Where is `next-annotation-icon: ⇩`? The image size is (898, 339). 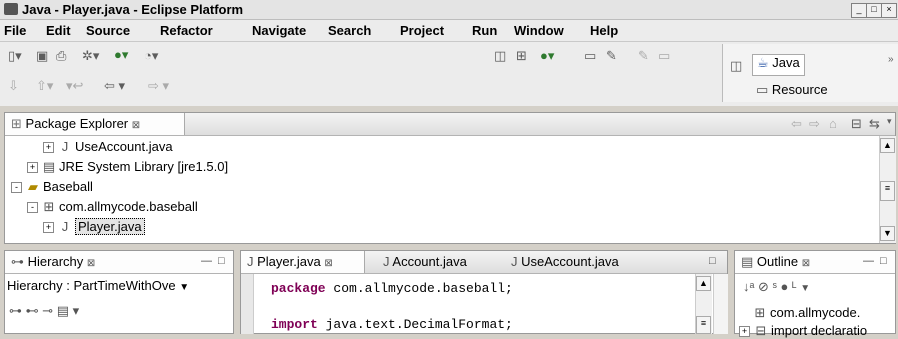
next-annotation-icon: ⇩ is located at coordinates (13, 86).